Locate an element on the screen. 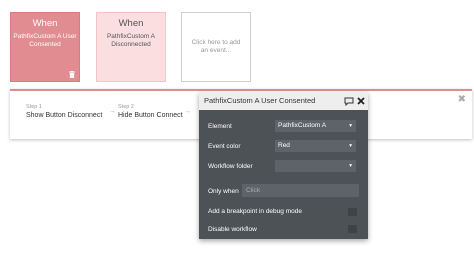 This screenshot has height=258, width=474. only-when-placeholder: Click is located at coordinates (253, 190).